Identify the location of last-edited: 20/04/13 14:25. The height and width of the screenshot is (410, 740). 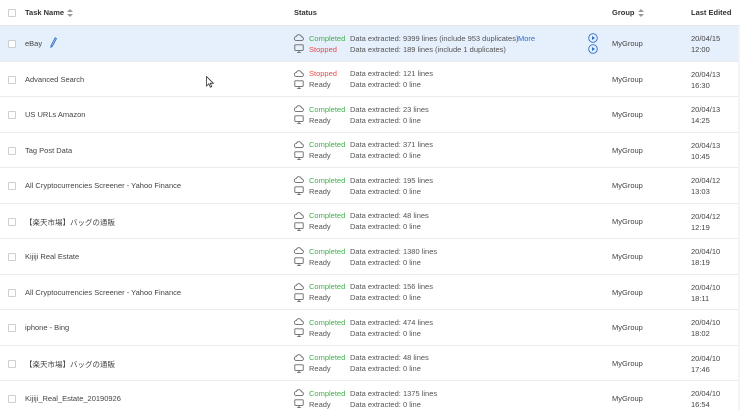
(705, 115).